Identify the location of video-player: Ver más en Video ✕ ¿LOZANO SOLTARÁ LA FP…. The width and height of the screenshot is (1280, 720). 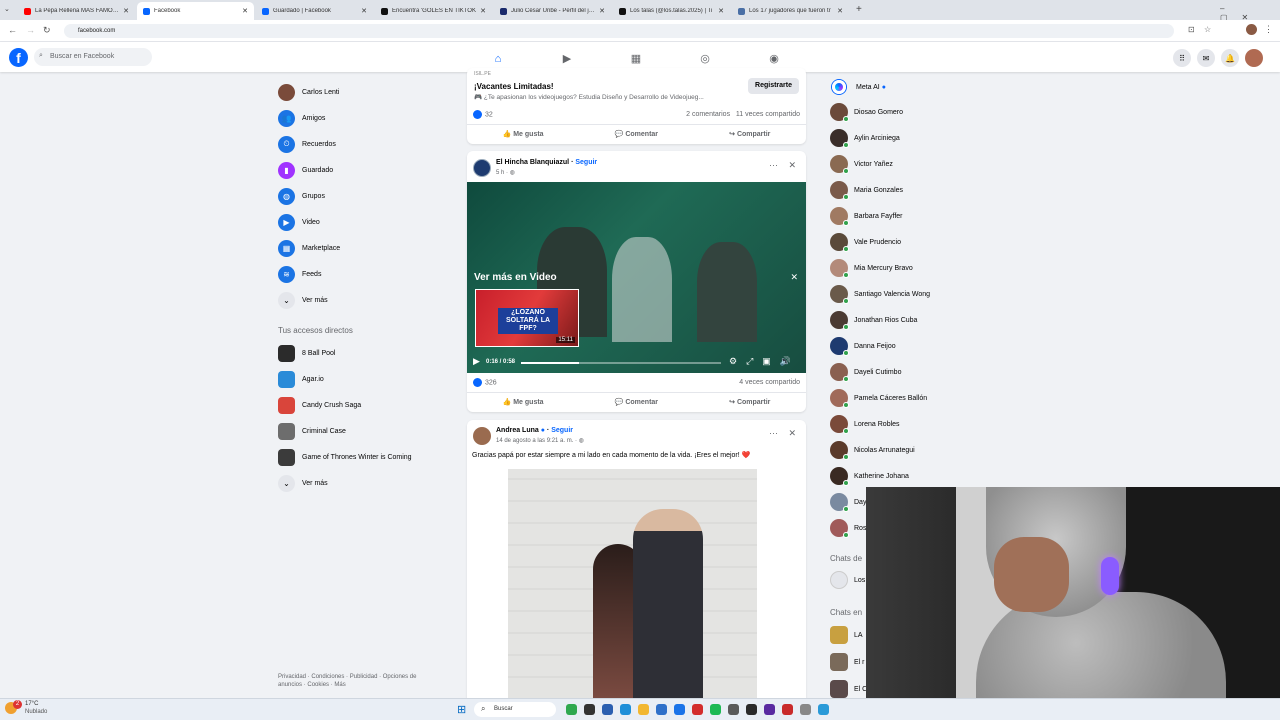
(636, 277).